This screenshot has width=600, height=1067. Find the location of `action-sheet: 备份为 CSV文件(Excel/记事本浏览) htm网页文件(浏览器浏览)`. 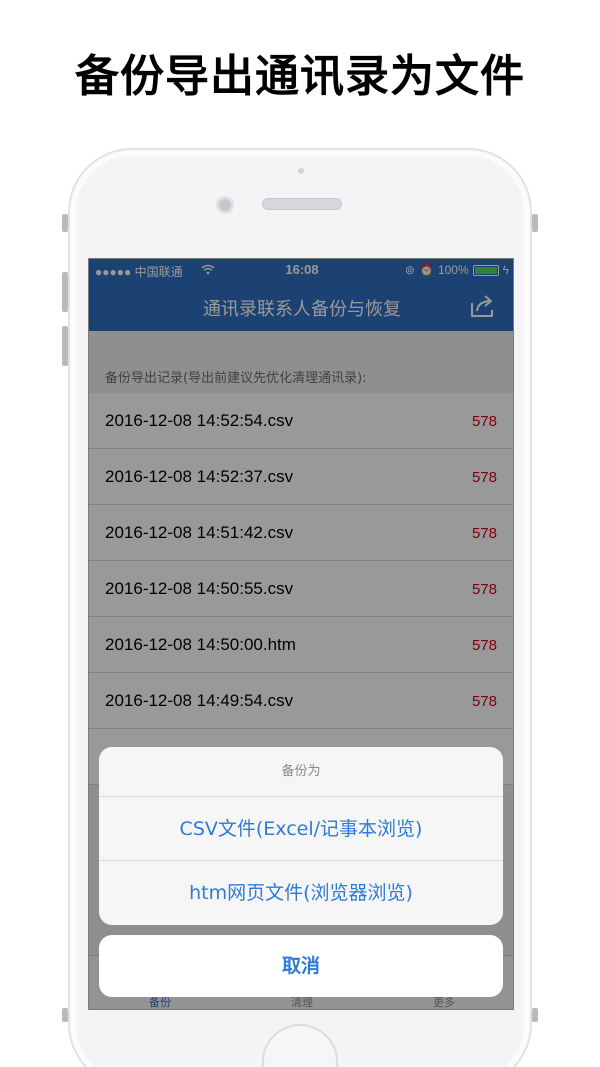

action-sheet: 备份为 CSV文件(Excel/记事本浏览) htm网页文件(浏览器浏览) is located at coordinates (301, 836).